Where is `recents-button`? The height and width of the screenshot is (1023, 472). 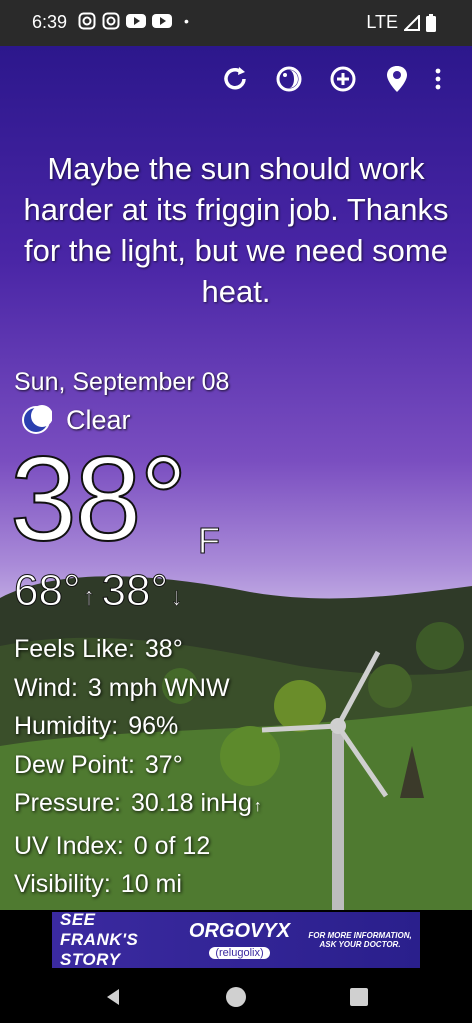
recents-button is located at coordinates (359, 997).